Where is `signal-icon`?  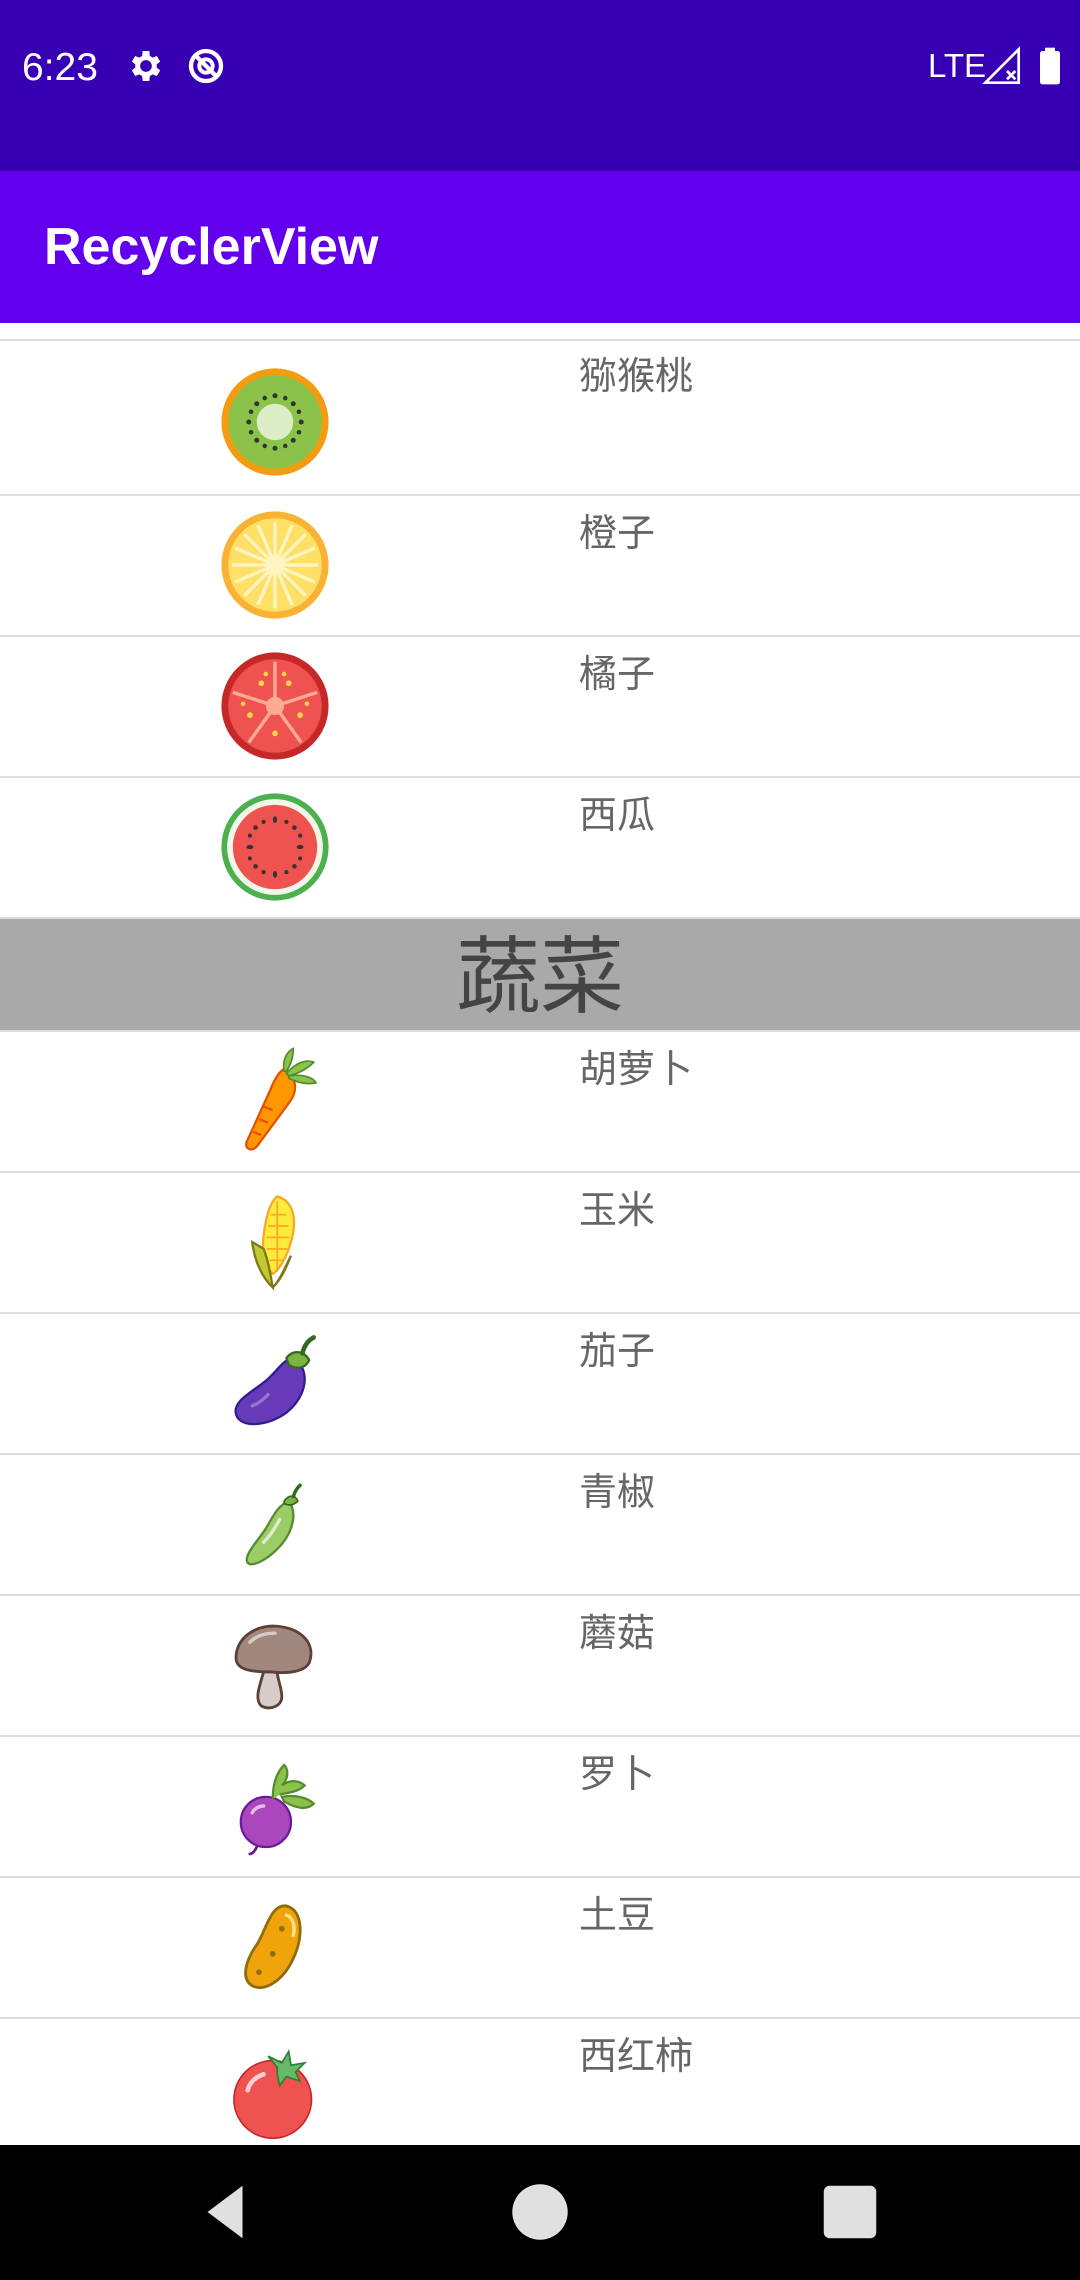
signal-icon is located at coordinates (1001, 65).